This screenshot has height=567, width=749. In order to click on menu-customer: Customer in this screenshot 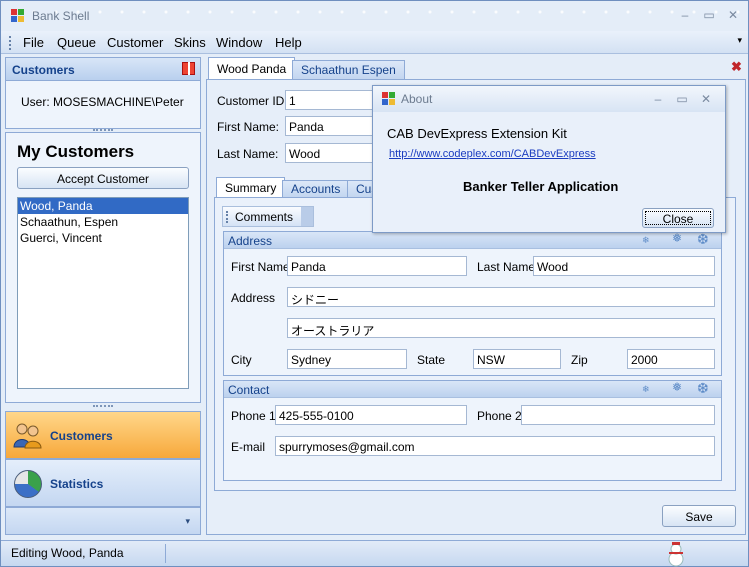, I will do `click(135, 42)`.